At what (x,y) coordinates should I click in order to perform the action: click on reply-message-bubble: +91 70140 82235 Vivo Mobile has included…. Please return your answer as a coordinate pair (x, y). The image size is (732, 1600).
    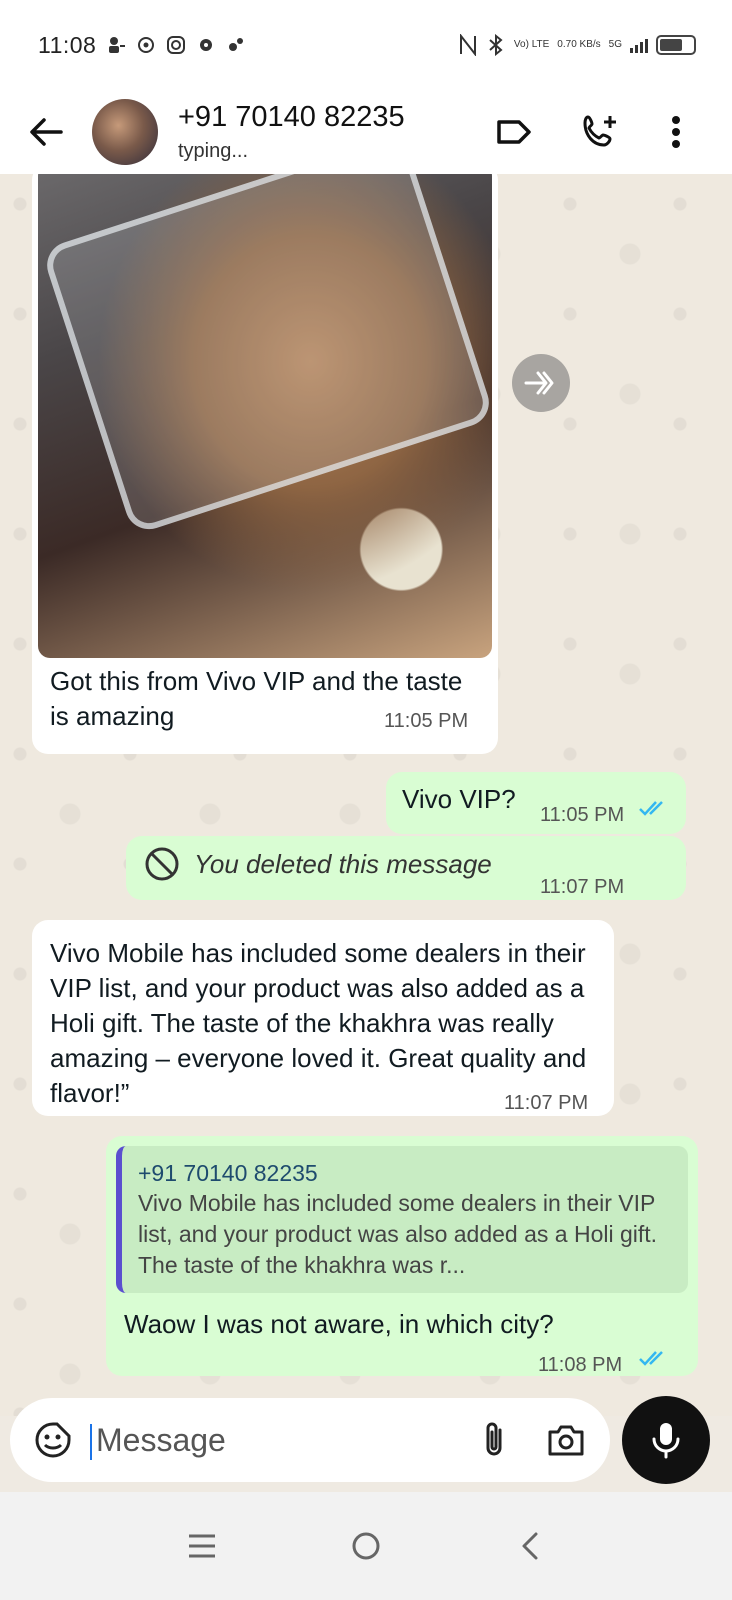
    Looking at the image, I should click on (402, 1256).